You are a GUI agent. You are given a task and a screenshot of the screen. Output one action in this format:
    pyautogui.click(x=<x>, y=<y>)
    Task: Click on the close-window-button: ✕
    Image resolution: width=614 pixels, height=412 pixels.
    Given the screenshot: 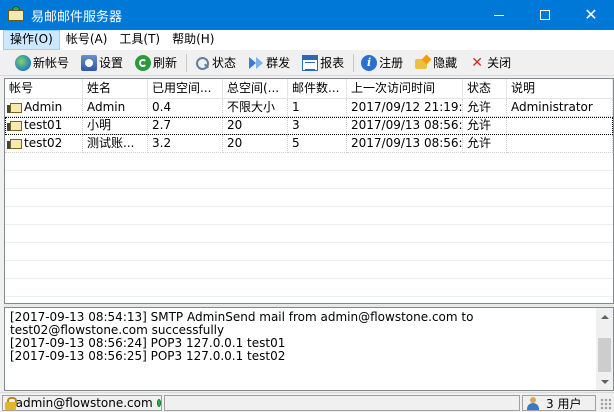 What is the action you would take?
    pyautogui.click(x=591, y=15)
    